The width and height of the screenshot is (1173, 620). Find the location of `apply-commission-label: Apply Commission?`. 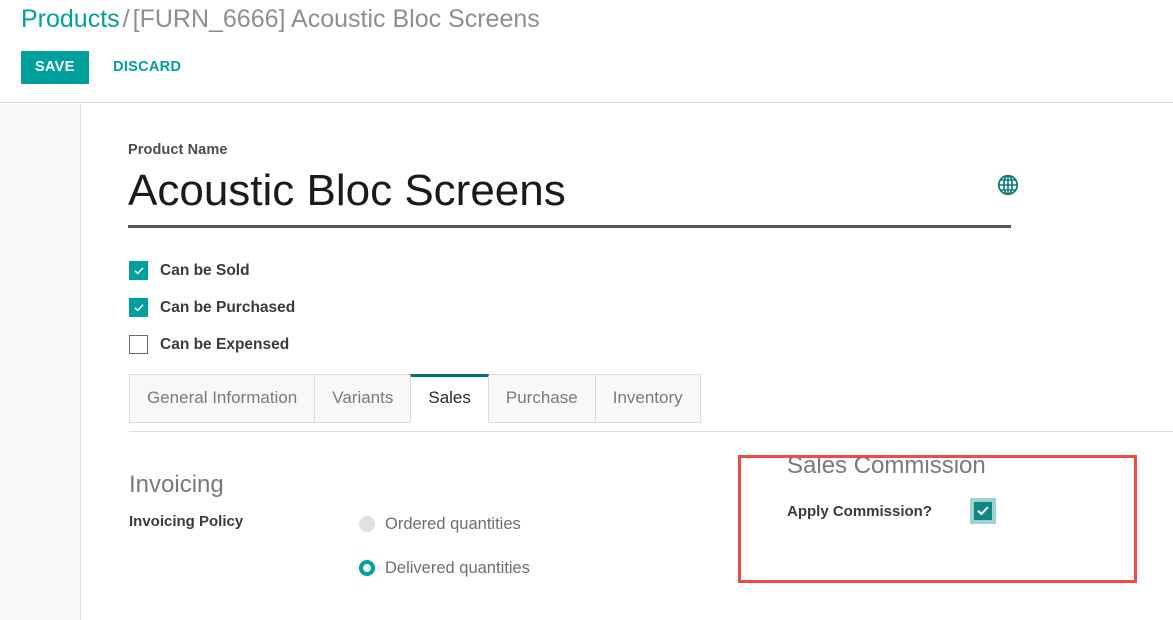

apply-commission-label: Apply Commission? is located at coordinates (860, 511).